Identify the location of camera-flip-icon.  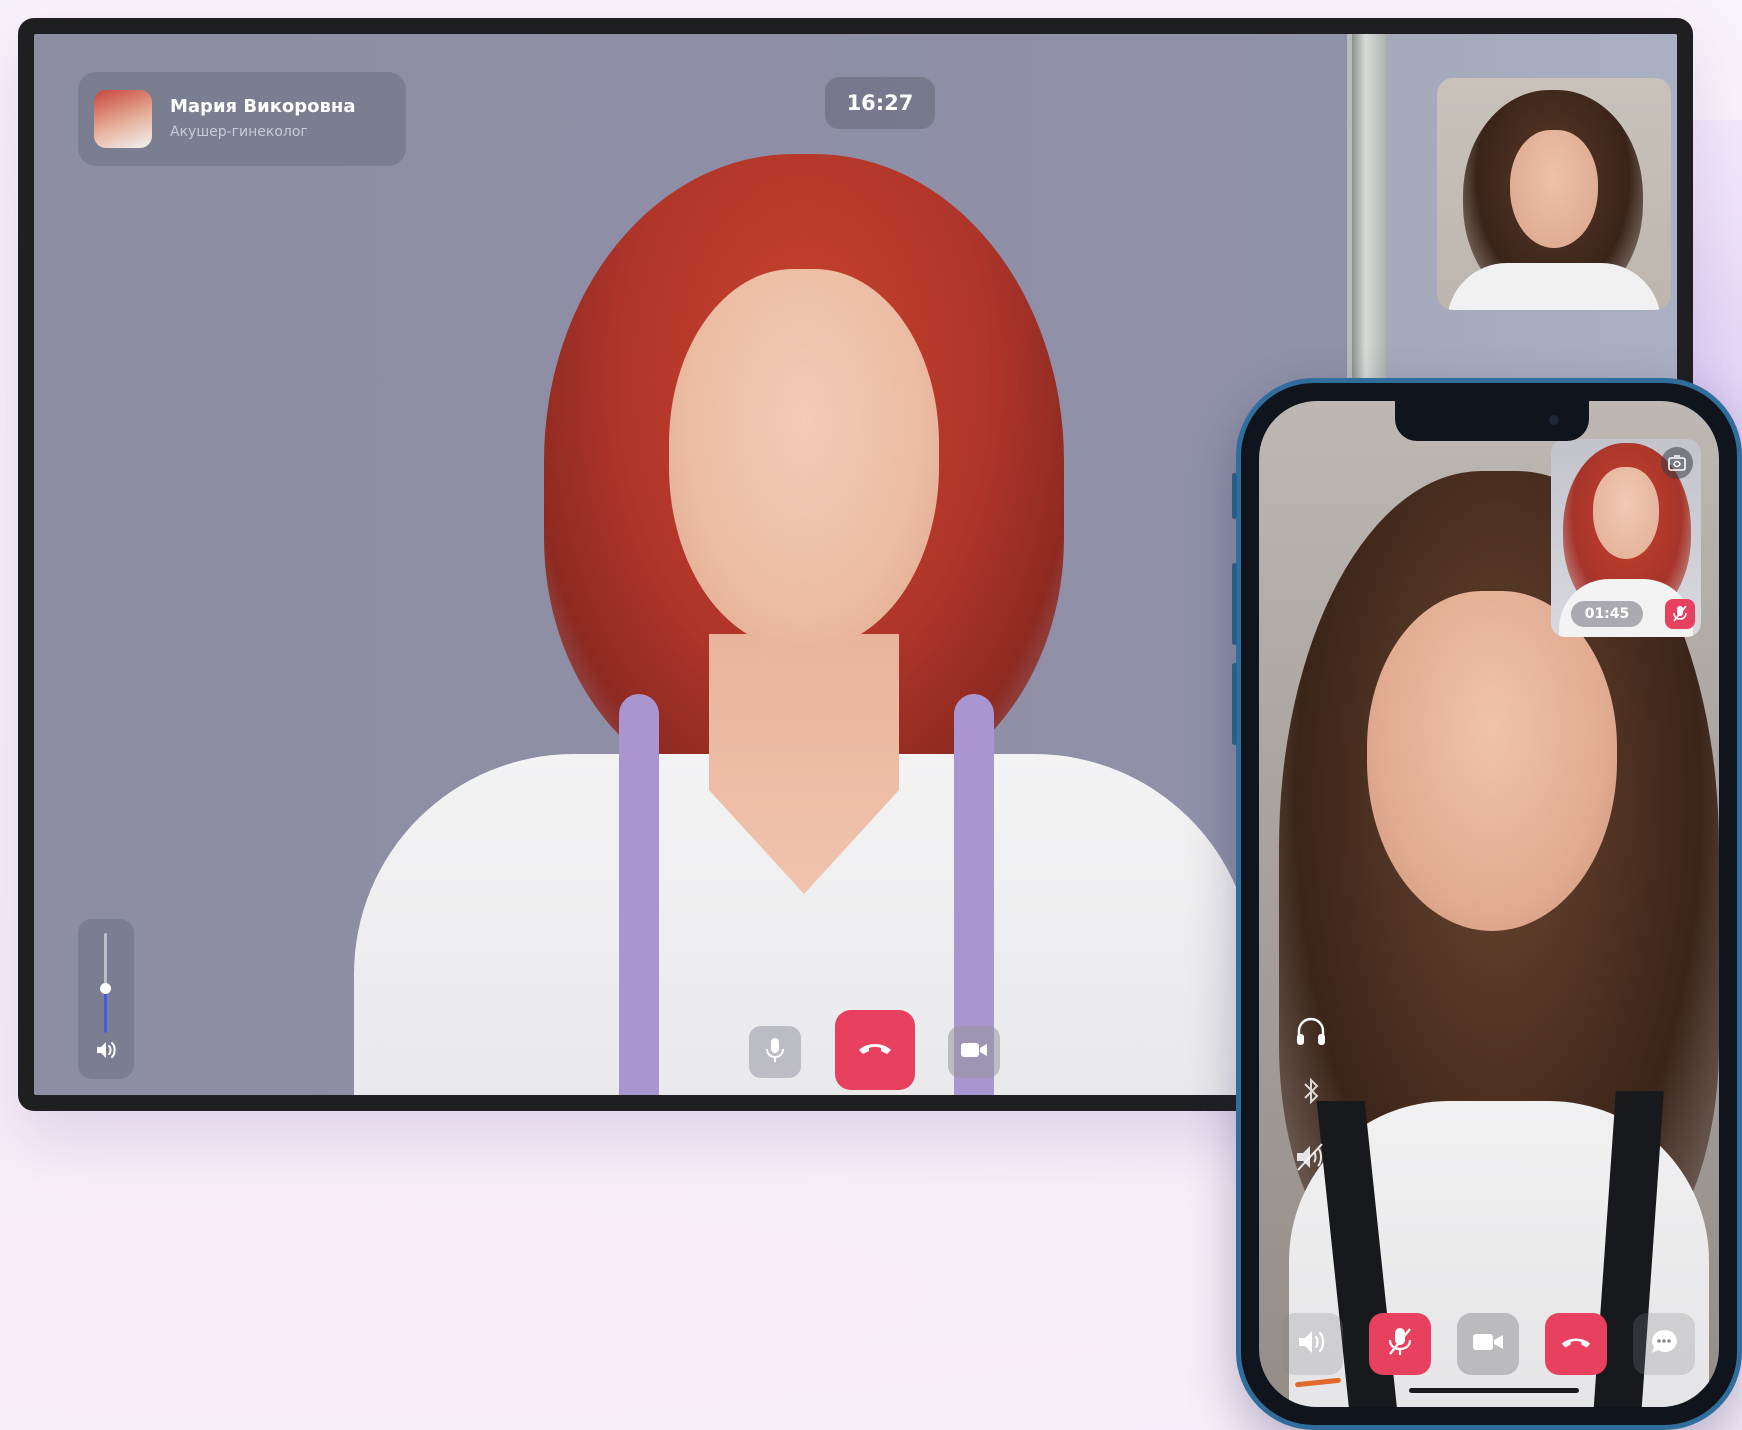
(1677, 463).